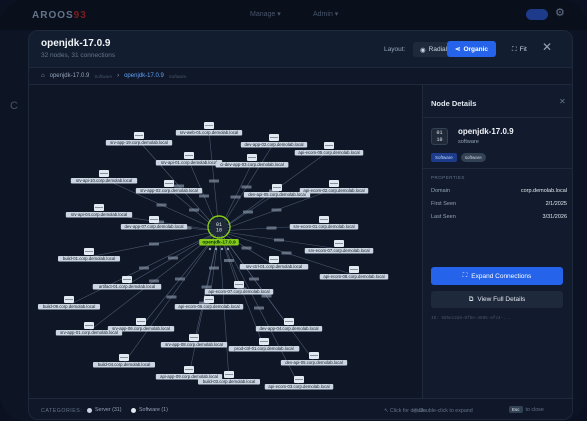 This screenshot has width=587, height=421. I want to click on server-node: api-app-09.corp.demolab.local, so click(189, 373).